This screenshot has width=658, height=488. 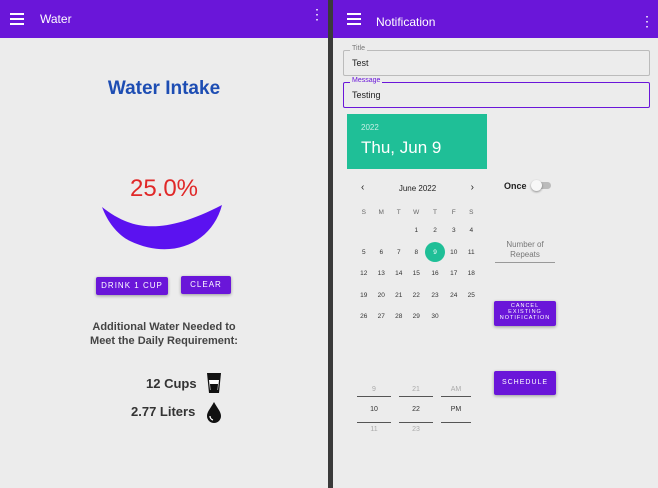 I want to click on selected-date: Thu, Jun 9, so click(x=401, y=147).